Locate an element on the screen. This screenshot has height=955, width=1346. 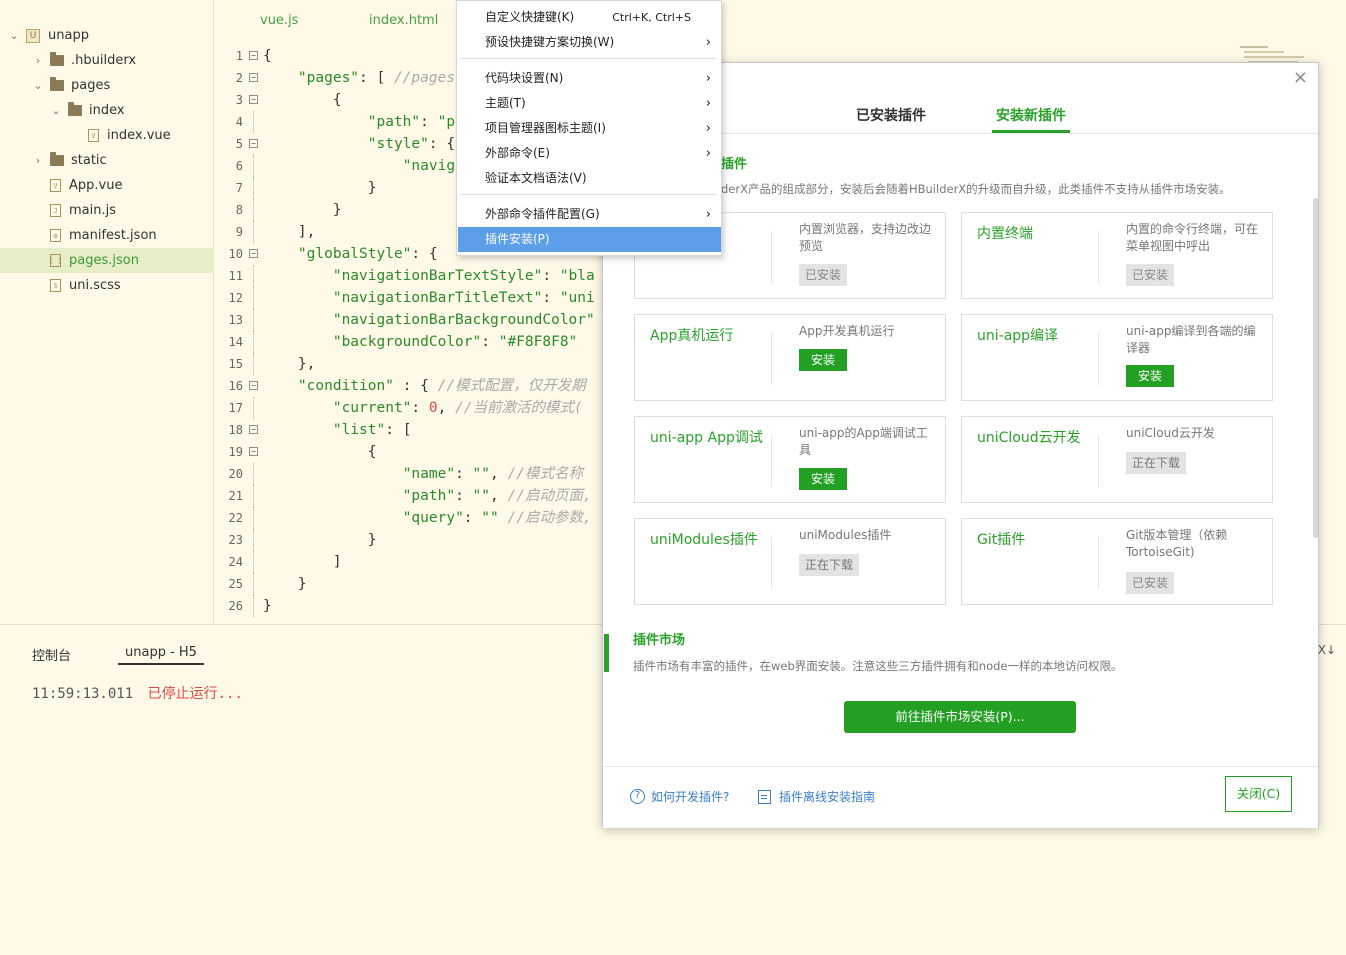
menu-item: 代码块设置(N) › is located at coordinates (589, 78).